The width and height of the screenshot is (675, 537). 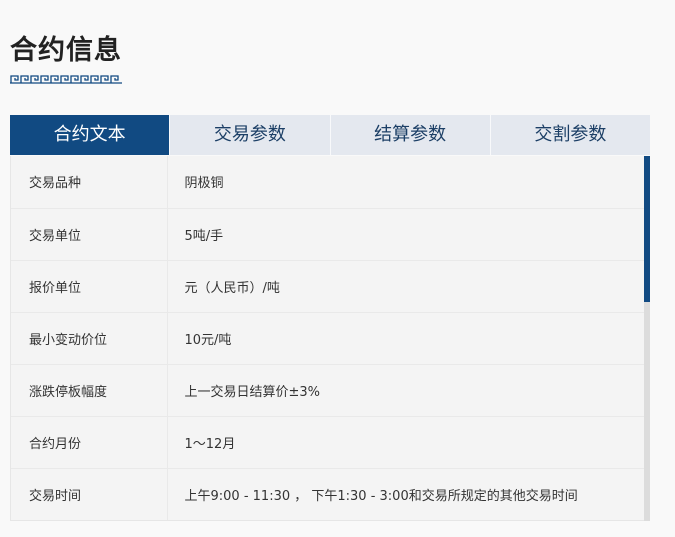 What do you see at coordinates (252, 392) in the screenshot?
I see `row-value: 上一交易日结算价±3%` at bounding box center [252, 392].